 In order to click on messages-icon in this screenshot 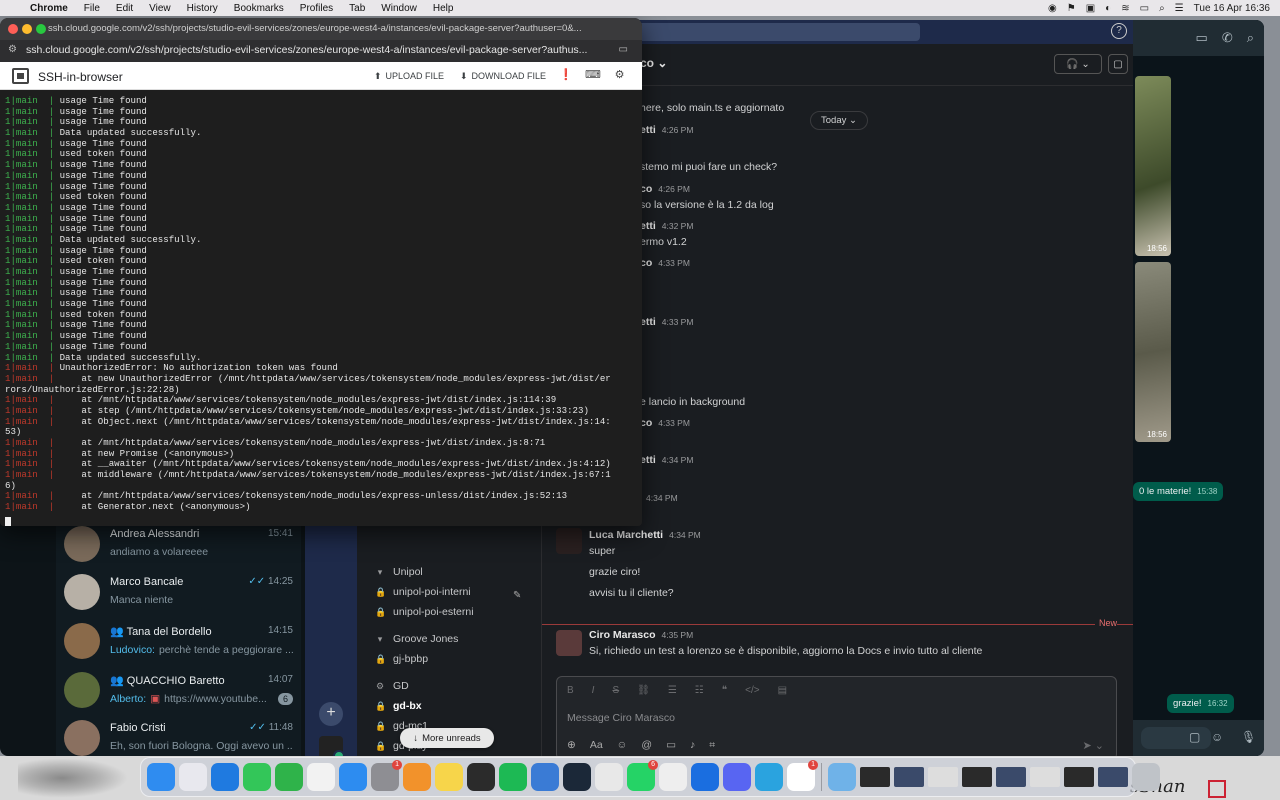, I will do `click(257, 777)`.